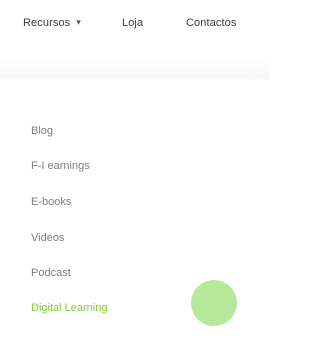 The width and height of the screenshot is (320, 340). What do you see at coordinates (60, 166) in the screenshot?
I see `menu-item-f-i-earnings: F-I earnings` at bounding box center [60, 166].